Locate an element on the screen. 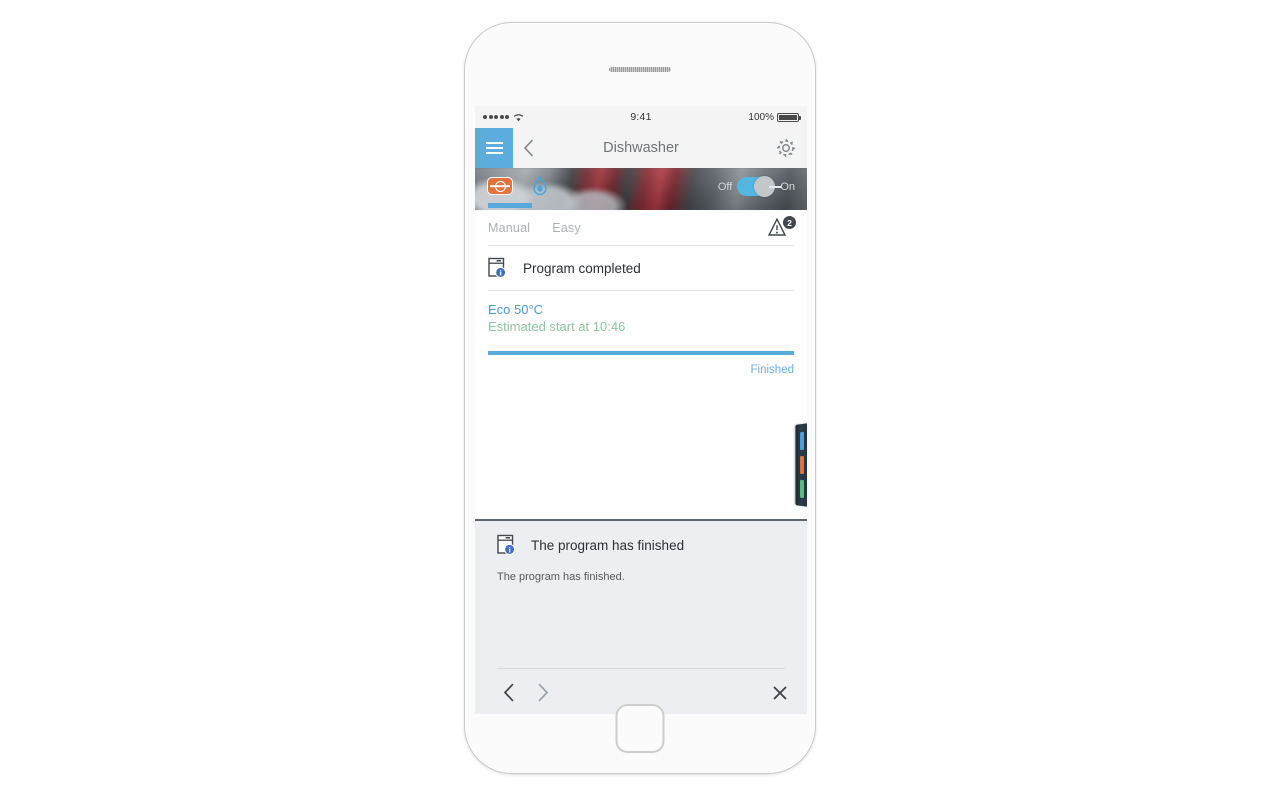 The height and width of the screenshot is (800, 1280). battery-full-icon is located at coordinates (789, 117).